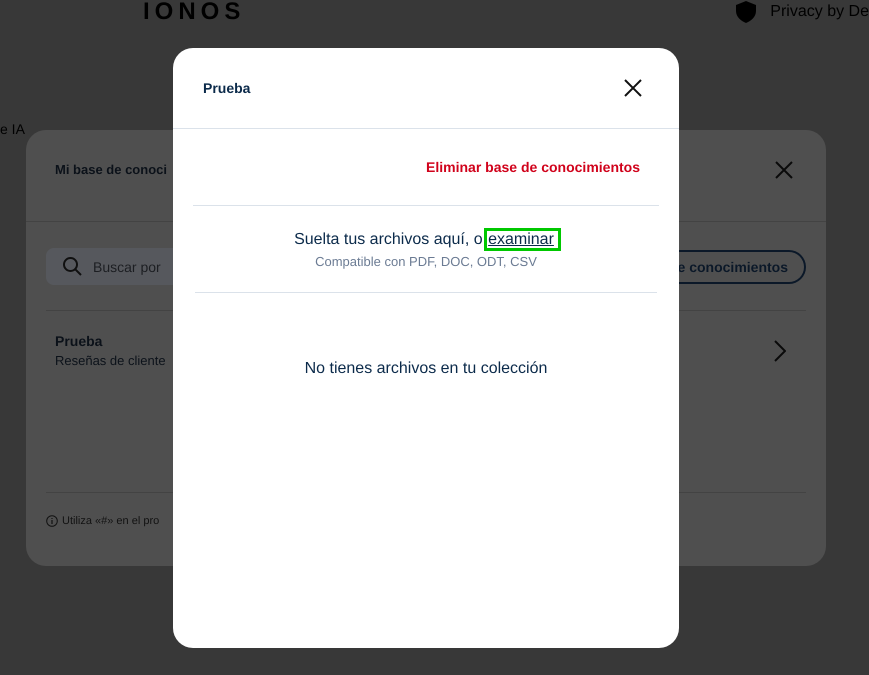 The width and height of the screenshot is (869, 675). Describe the element at coordinates (109, 266) in the screenshot. I see `search-field: Buscar por` at that location.